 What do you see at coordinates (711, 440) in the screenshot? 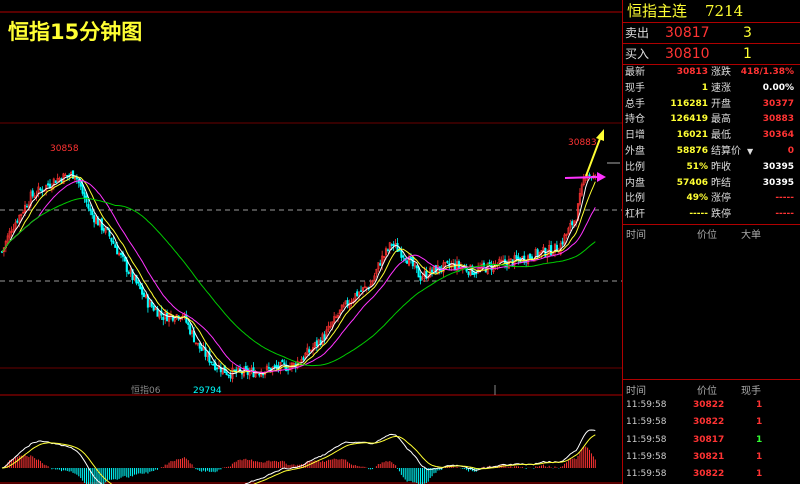
I see `tick-row: 11:59:58 30817 1` at bounding box center [711, 440].